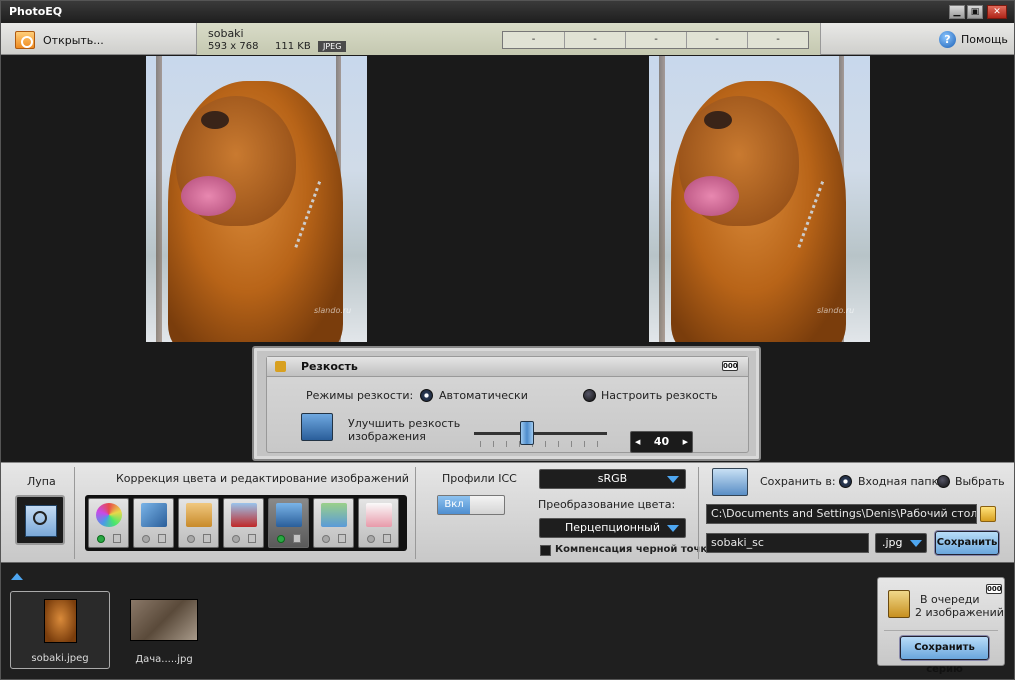 The image size is (1015, 680). Describe the element at coordinates (967, 543) in the screenshot. I see `save-button: Сохранить` at that location.